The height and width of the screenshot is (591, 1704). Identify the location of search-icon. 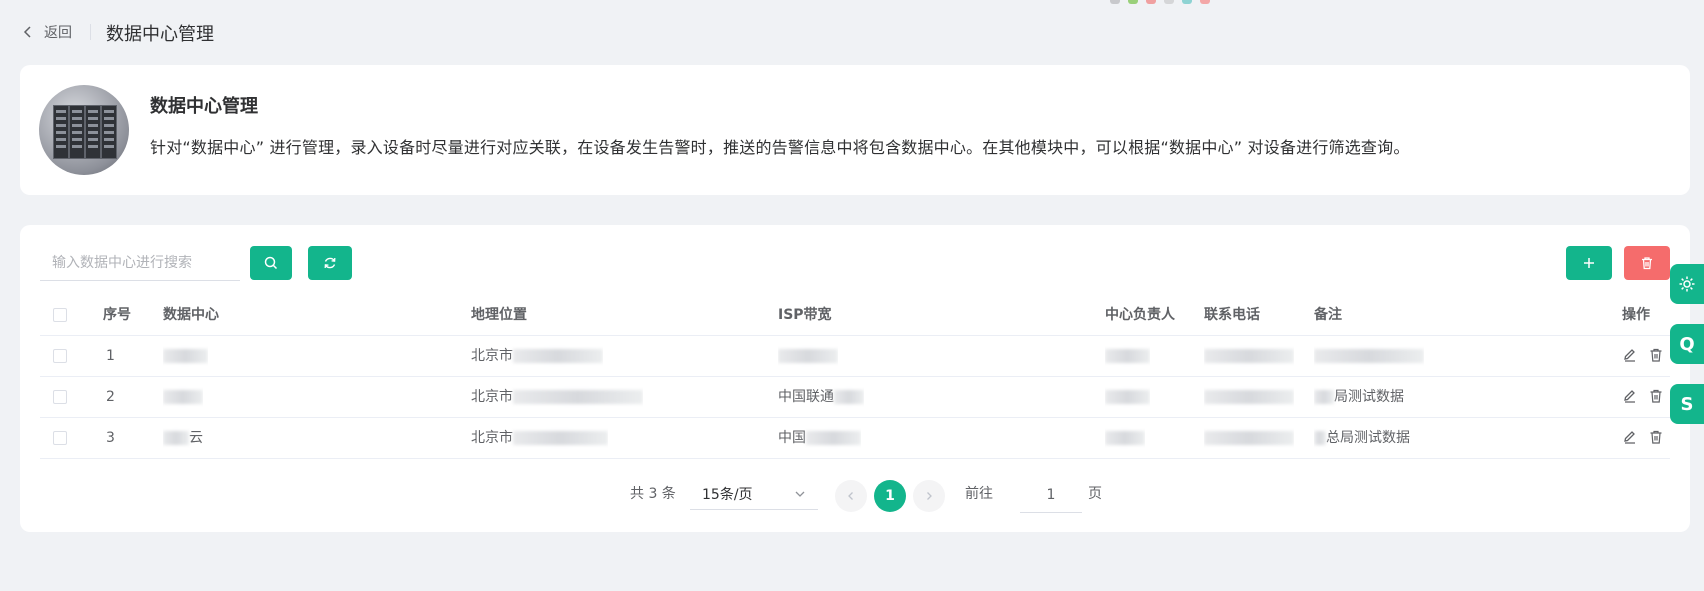
(271, 263).